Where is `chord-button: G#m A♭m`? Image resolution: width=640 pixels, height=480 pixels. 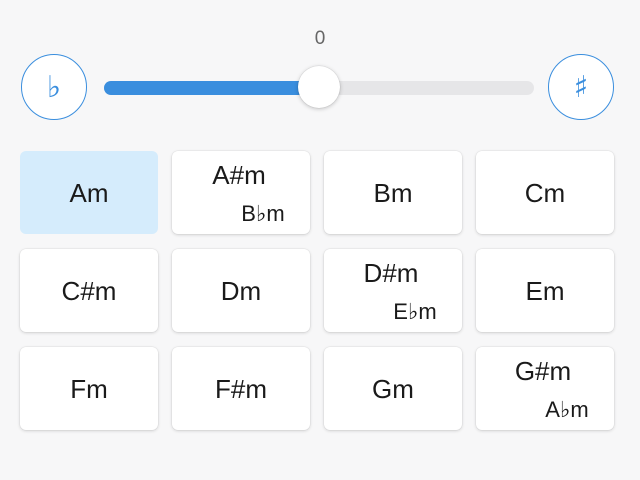
chord-button: G#m A♭m is located at coordinates (545, 388).